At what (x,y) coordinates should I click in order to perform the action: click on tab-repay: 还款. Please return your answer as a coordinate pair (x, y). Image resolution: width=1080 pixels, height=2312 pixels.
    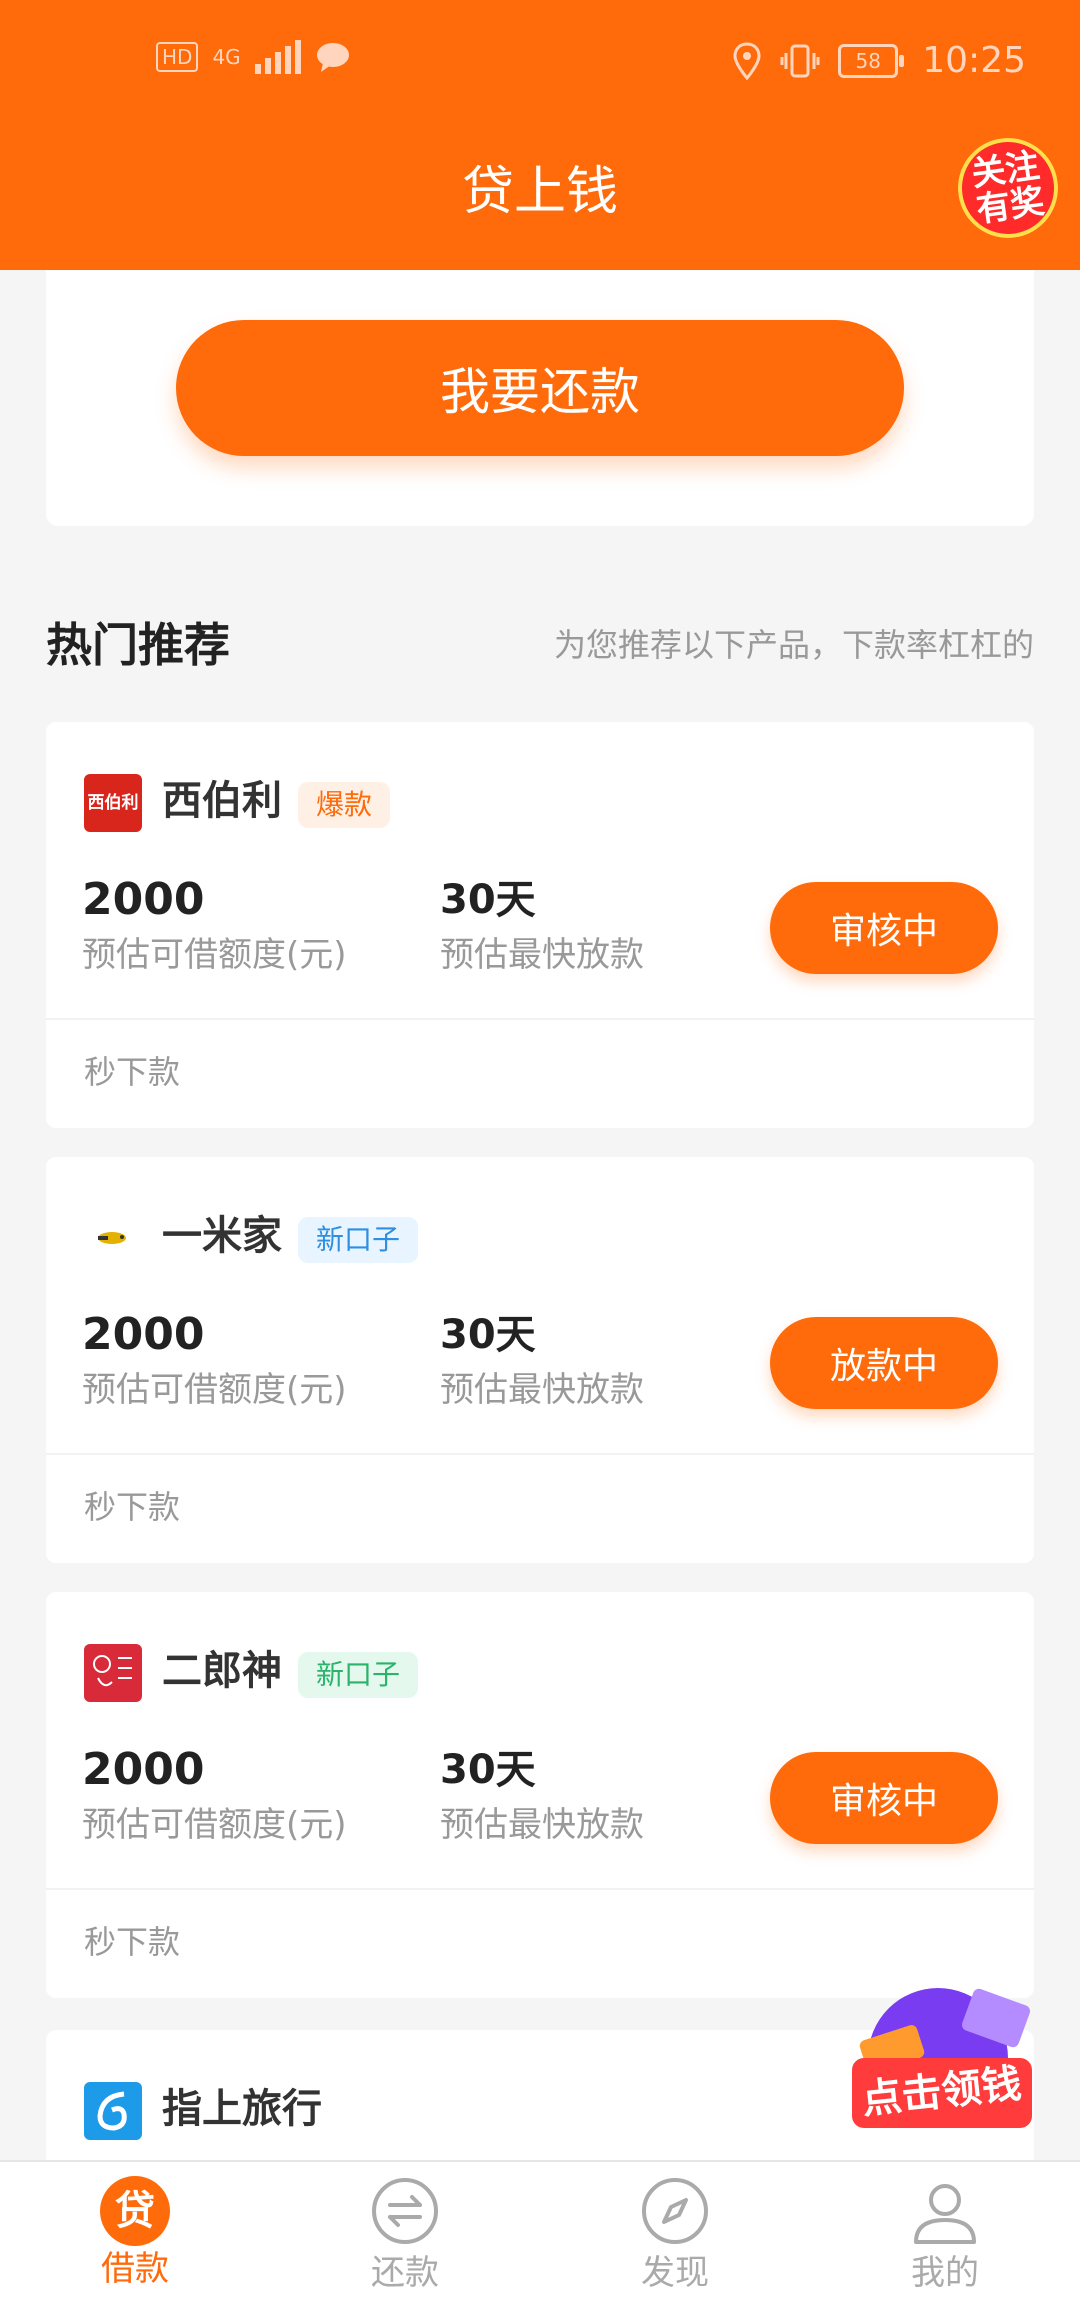
    Looking at the image, I should click on (405, 2236).